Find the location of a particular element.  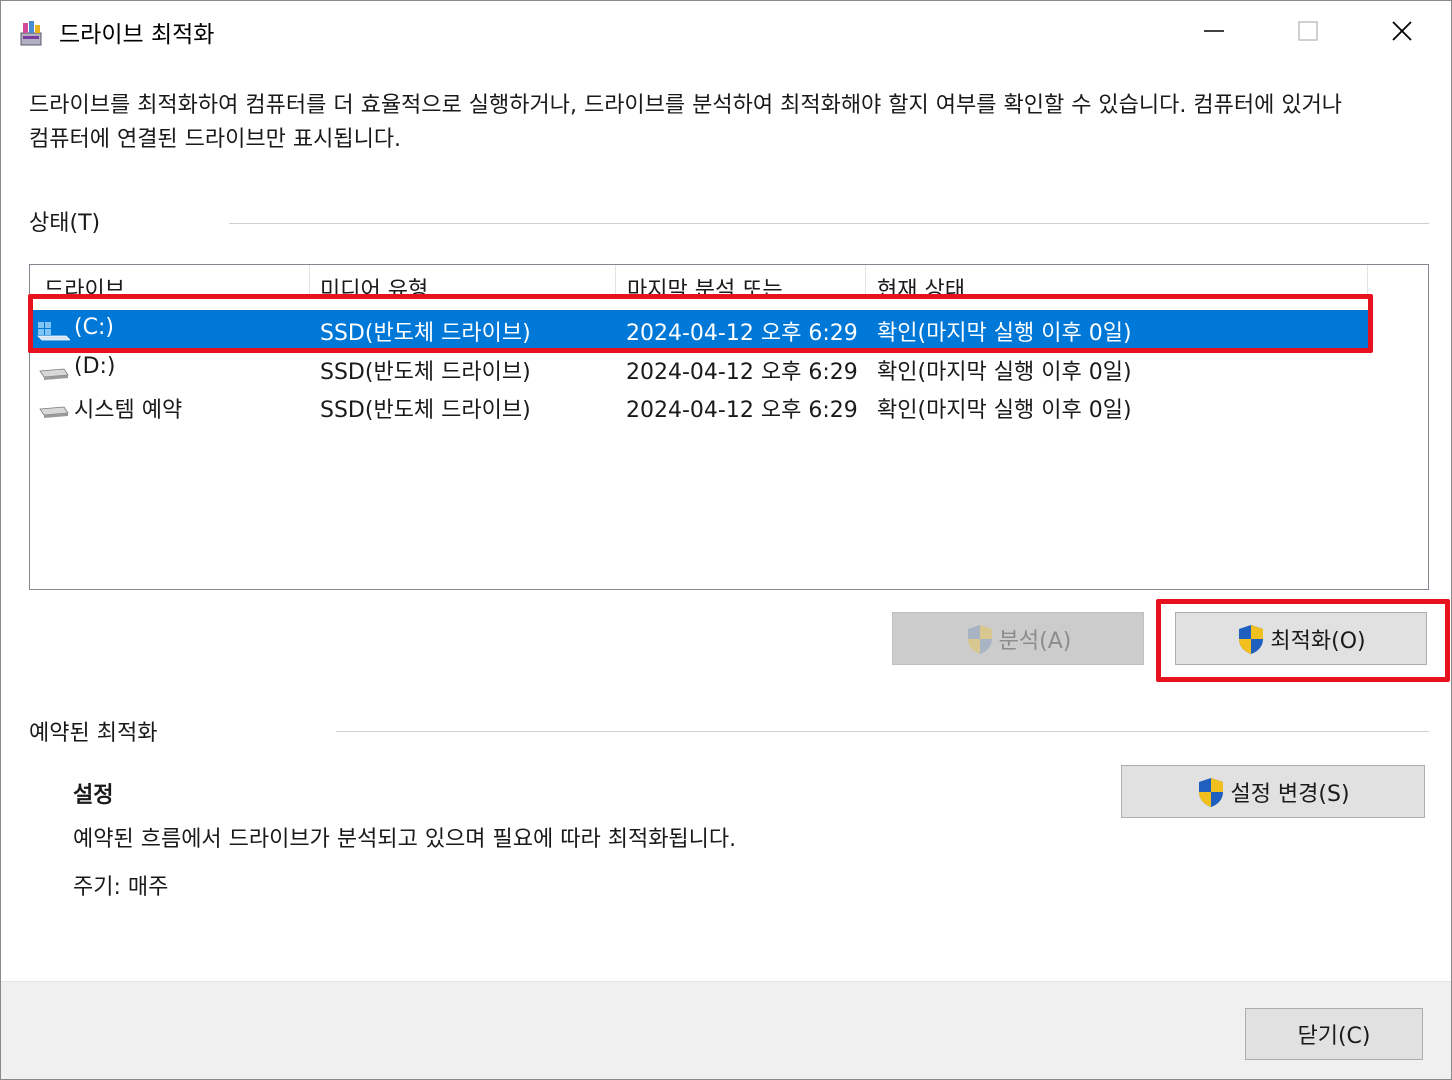

scheduled-label: 예약된 최적화 is located at coordinates (93, 731).